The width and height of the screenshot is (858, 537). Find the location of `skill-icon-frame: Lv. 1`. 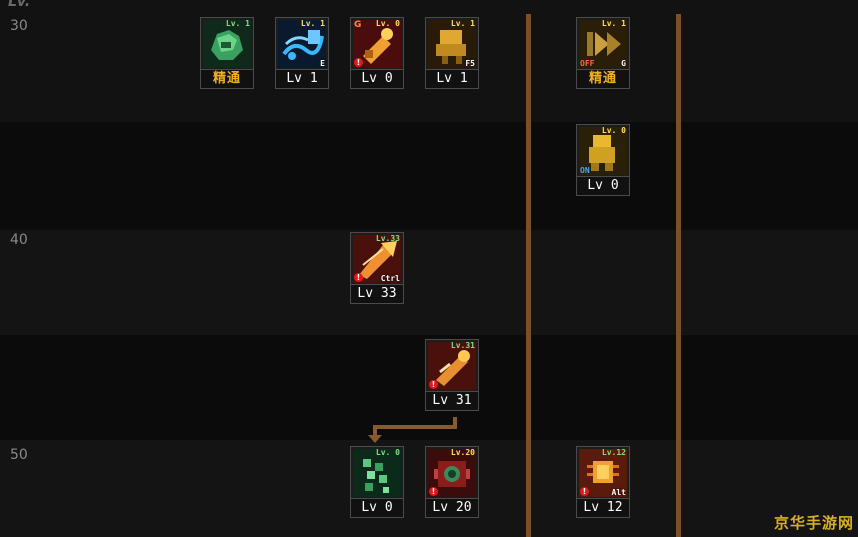

skill-icon-frame: Lv. 1 is located at coordinates (227, 44).